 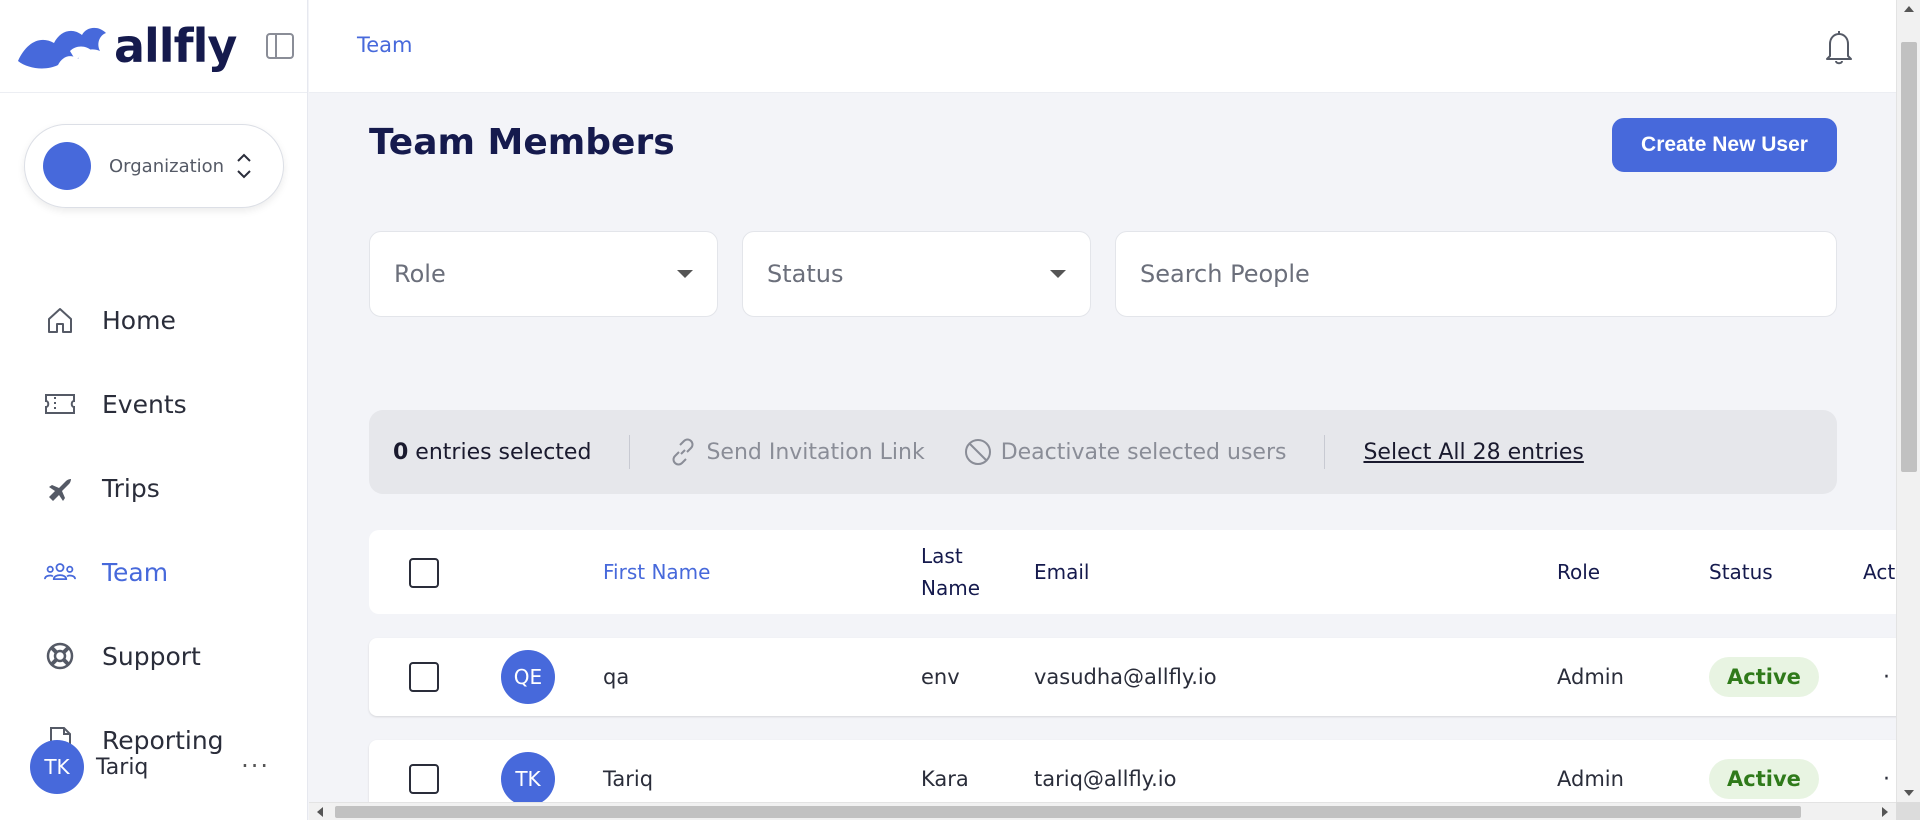 What do you see at coordinates (1879, 572) in the screenshot?
I see `column-actions: Act` at bounding box center [1879, 572].